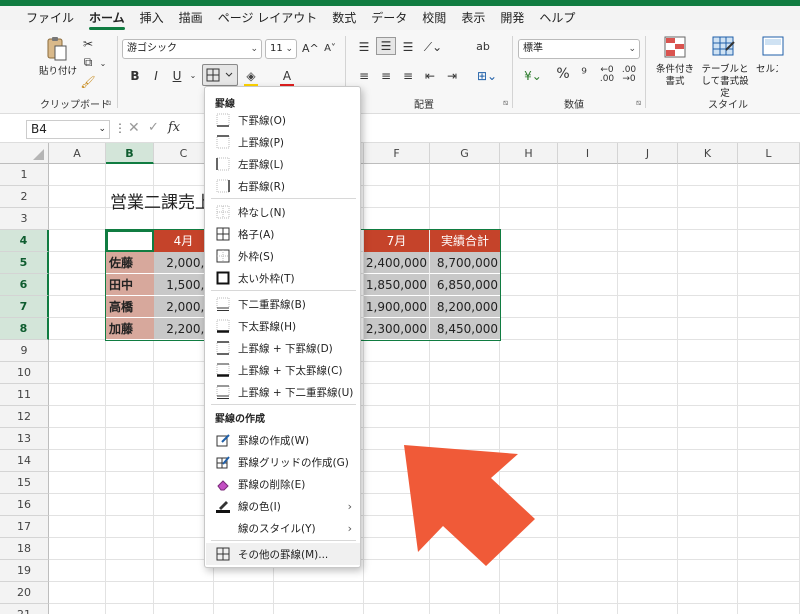  I want to click on menu-item-top-double-bottom-border: 上罫線 + 下二重罫線(U), so click(283, 392).